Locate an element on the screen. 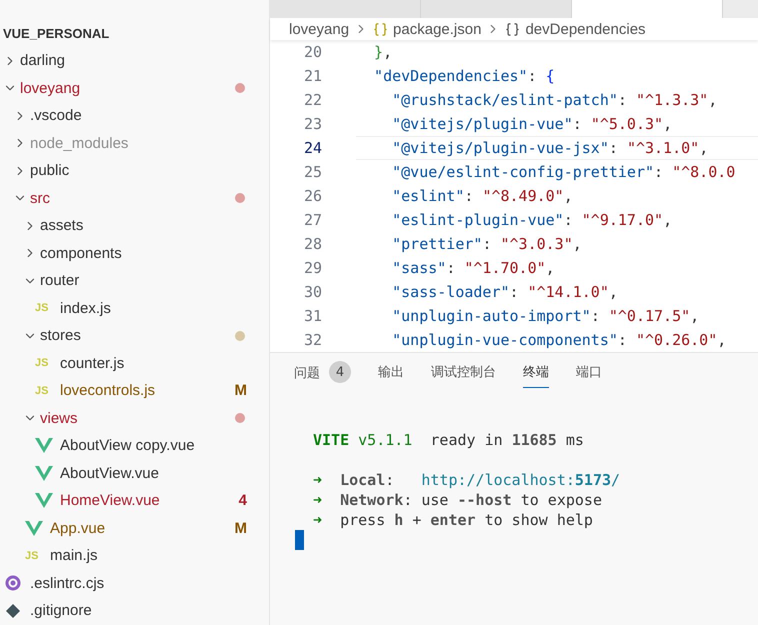 The image size is (758, 625). item-name: .gitignore is located at coordinates (61, 611).